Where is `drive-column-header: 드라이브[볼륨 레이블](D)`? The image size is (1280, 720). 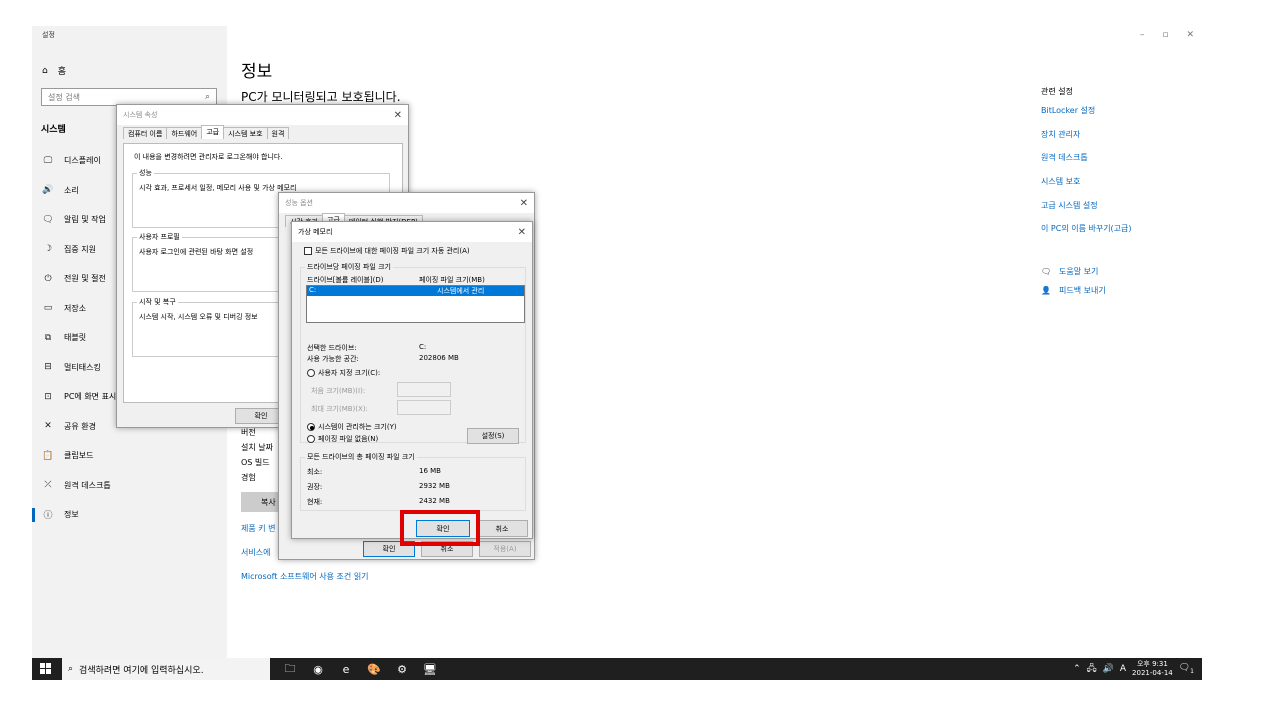 drive-column-header: 드라이브[볼륨 레이블](D) is located at coordinates (345, 280).